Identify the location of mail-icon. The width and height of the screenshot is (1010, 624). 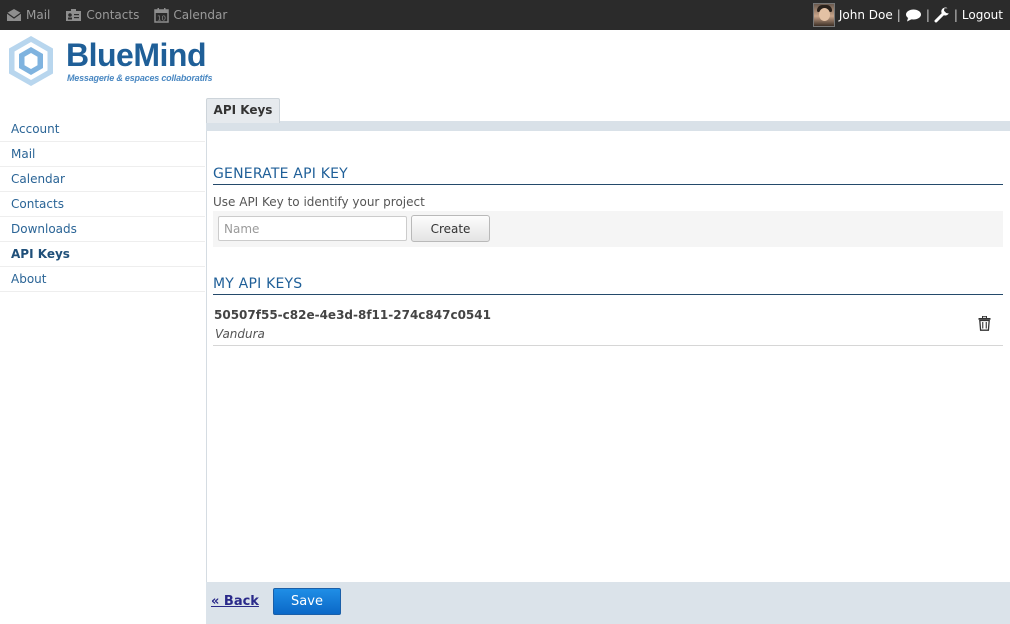
(14, 15).